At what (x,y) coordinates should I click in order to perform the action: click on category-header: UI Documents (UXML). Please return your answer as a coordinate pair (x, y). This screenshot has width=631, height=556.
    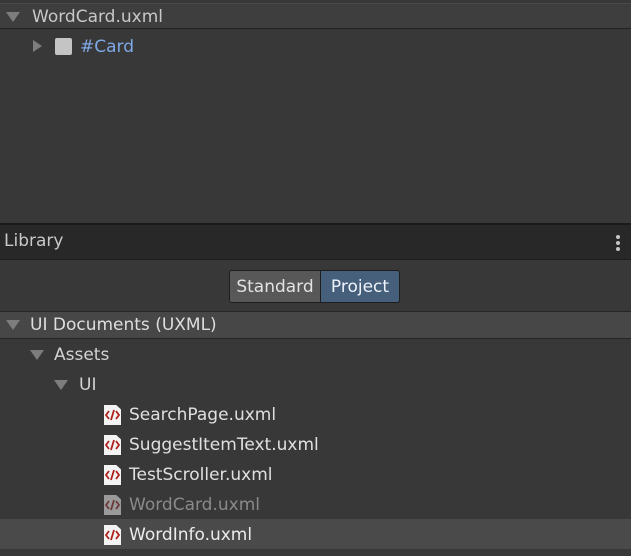
    Looking at the image, I should click on (315, 325).